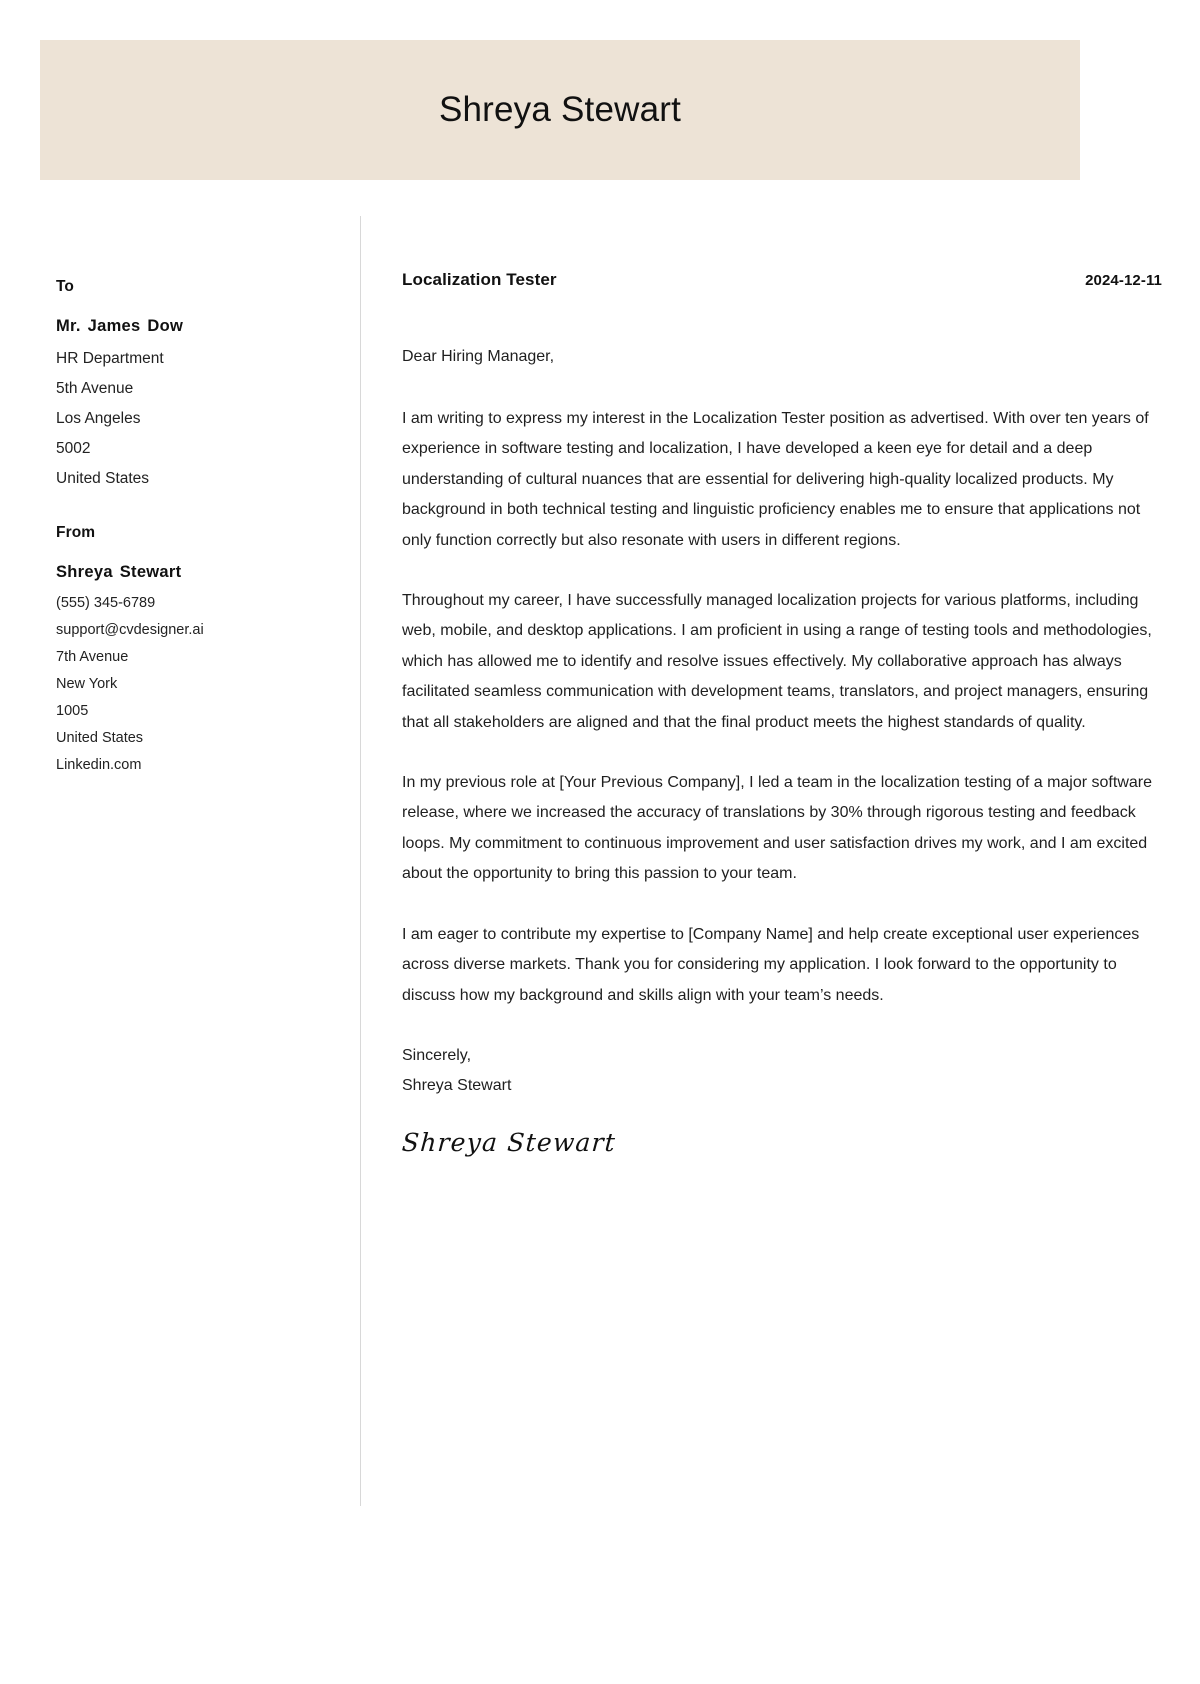 The height and width of the screenshot is (1684, 1200). Describe the element at coordinates (457, 1086) in the screenshot. I see `closing-name: Shreya Stewart` at that location.